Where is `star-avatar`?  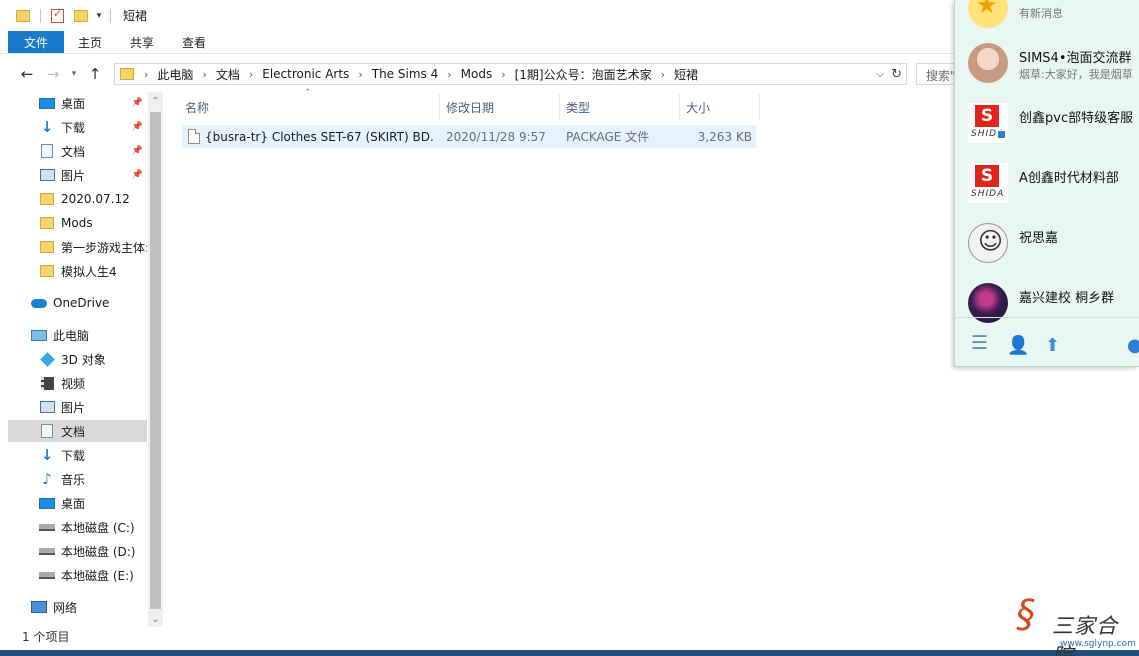
star-avatar is located at coordinates (988, 14).